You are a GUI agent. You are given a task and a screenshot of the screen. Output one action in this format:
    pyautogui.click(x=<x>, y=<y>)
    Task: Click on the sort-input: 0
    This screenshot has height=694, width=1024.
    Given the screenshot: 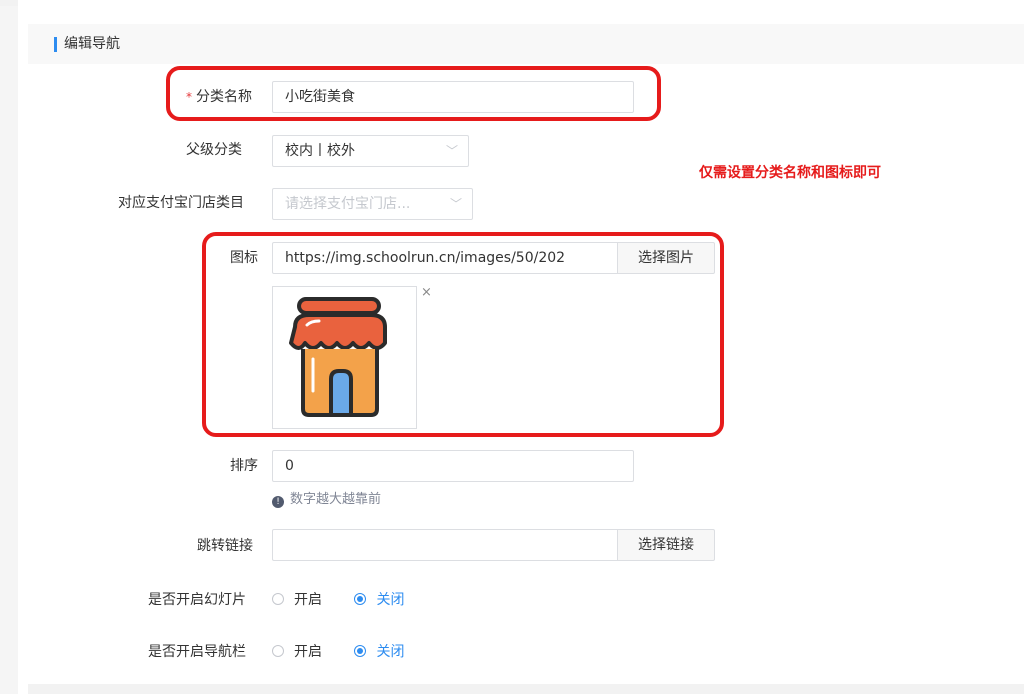 What is the action you would take?
    pyautogui.click(x=453, y=466)
    